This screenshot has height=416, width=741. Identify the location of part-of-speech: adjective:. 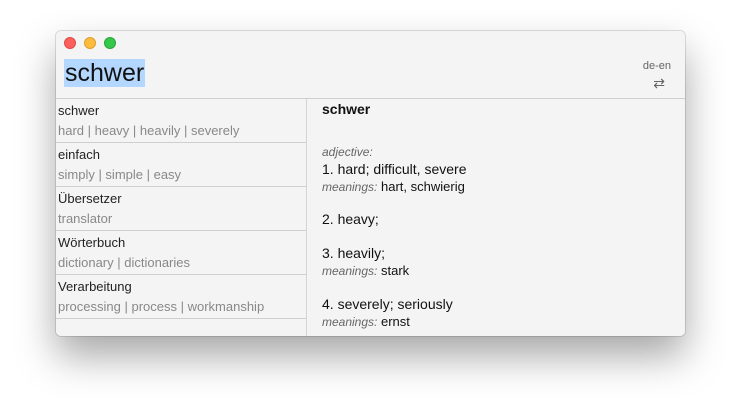
(347, 152).